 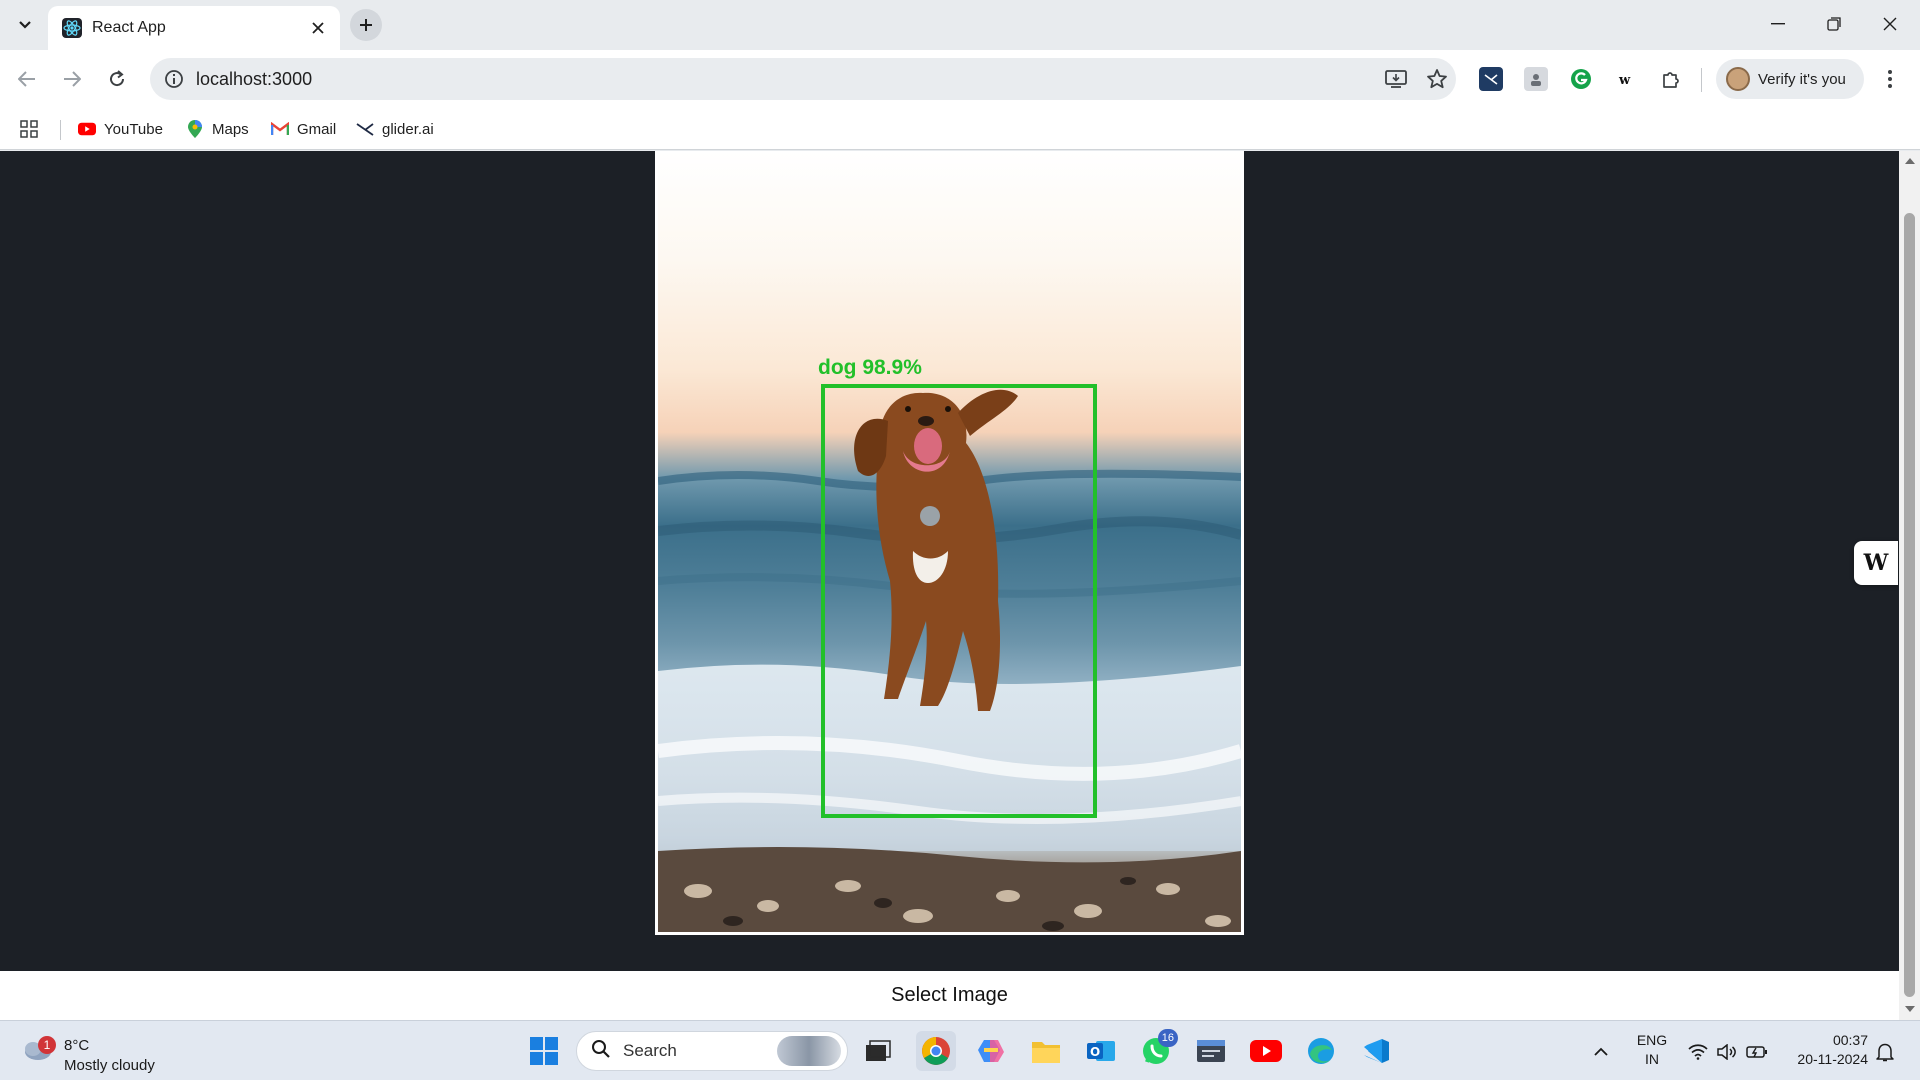 What do you see at coordinates (803, 79) in the screenshot?
I see `address-bar: localhost:3000` at bounding box center [803, 79].